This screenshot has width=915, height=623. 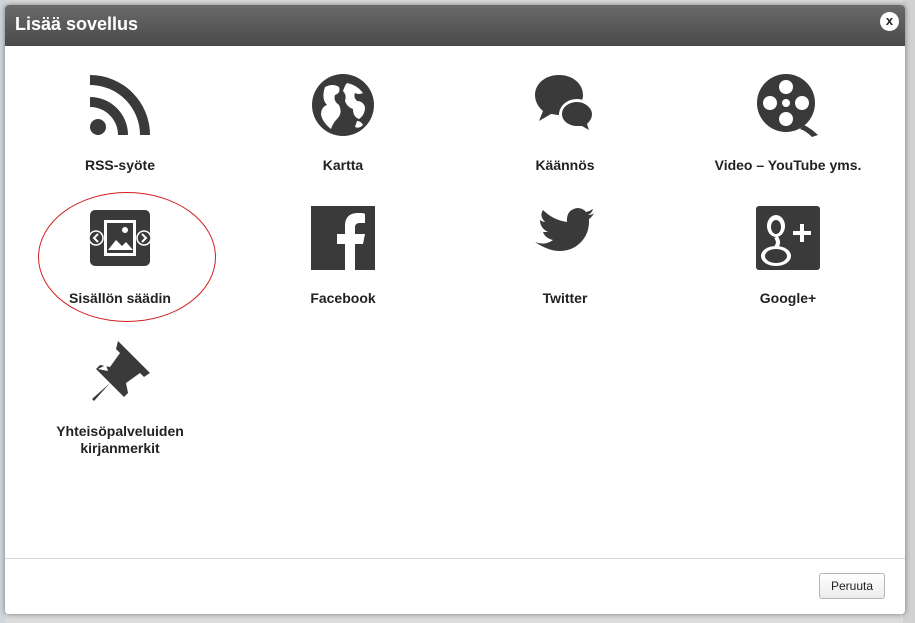 I want to click on app-label: Sisällön säädin, so click(x=120, y=298).